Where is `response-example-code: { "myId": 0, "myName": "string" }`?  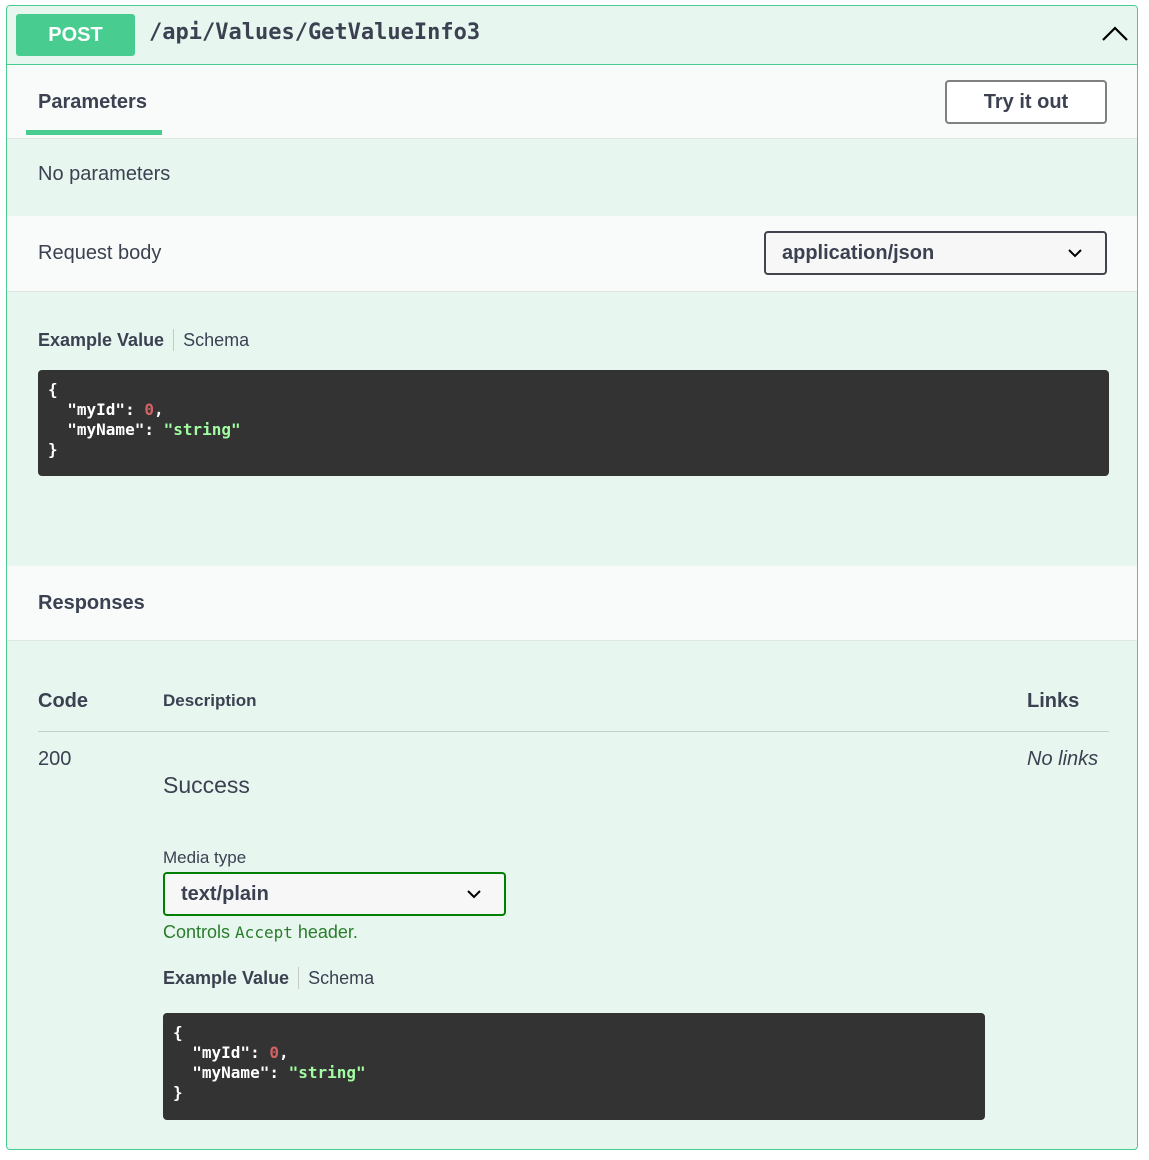
response-example-code: { "myId": 0, "myName": "string" } is located at coordinates (574, 1066).